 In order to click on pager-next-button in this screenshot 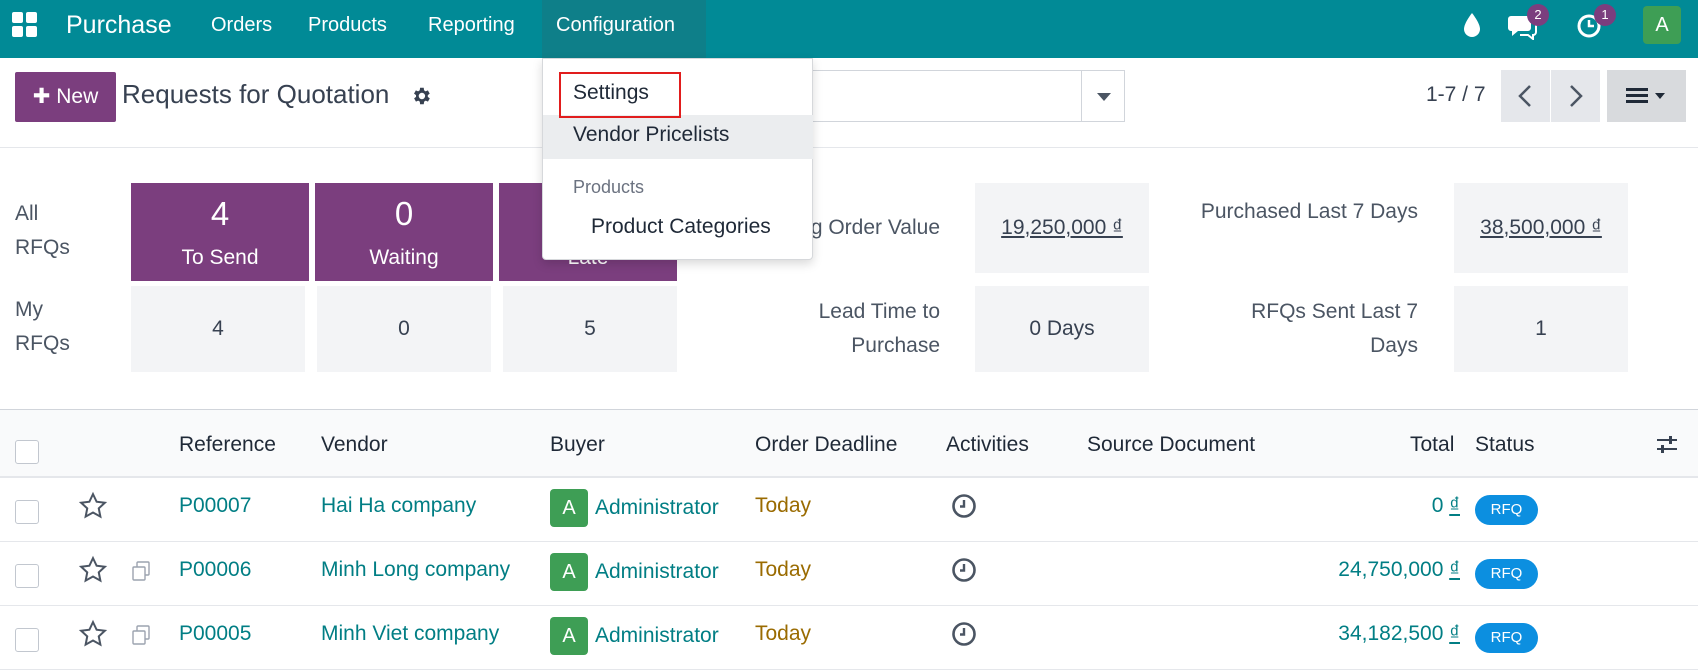, I will do `click(1575, 96)`.